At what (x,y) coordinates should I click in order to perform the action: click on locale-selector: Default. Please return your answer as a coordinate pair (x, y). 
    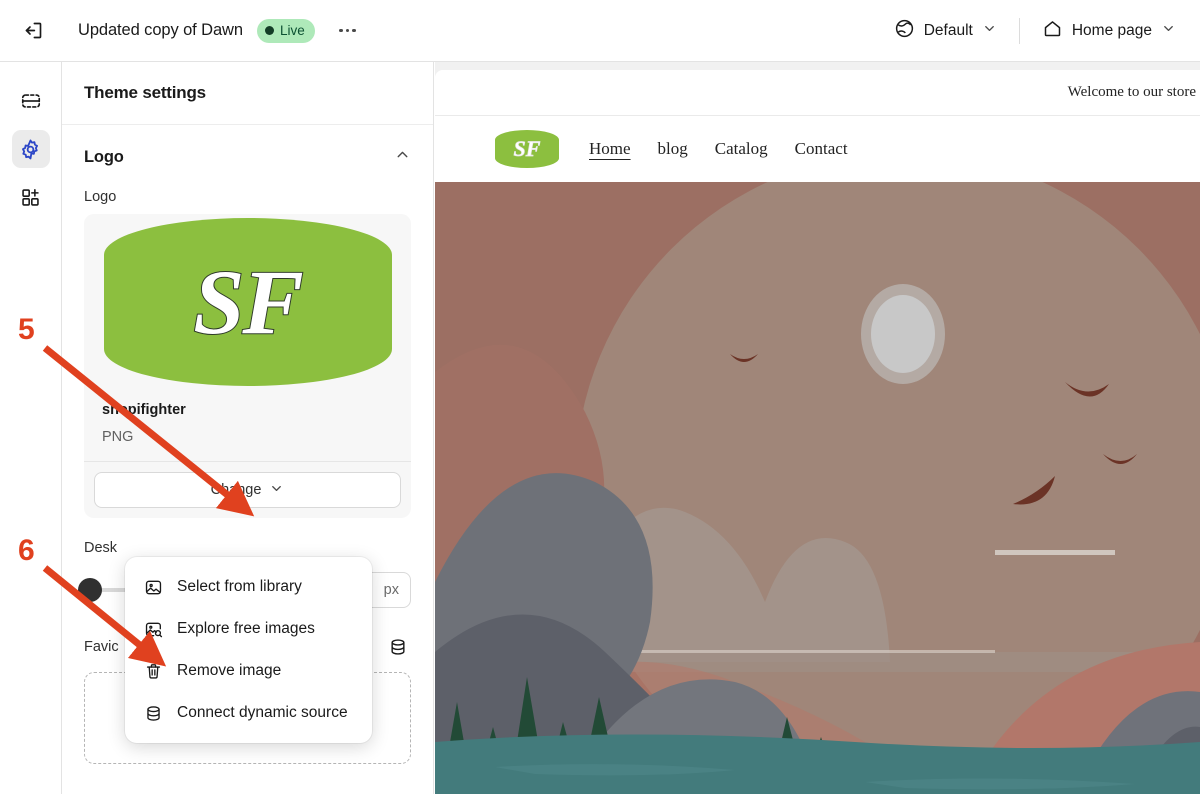
    Looking at the image, I should click on (945, 31).